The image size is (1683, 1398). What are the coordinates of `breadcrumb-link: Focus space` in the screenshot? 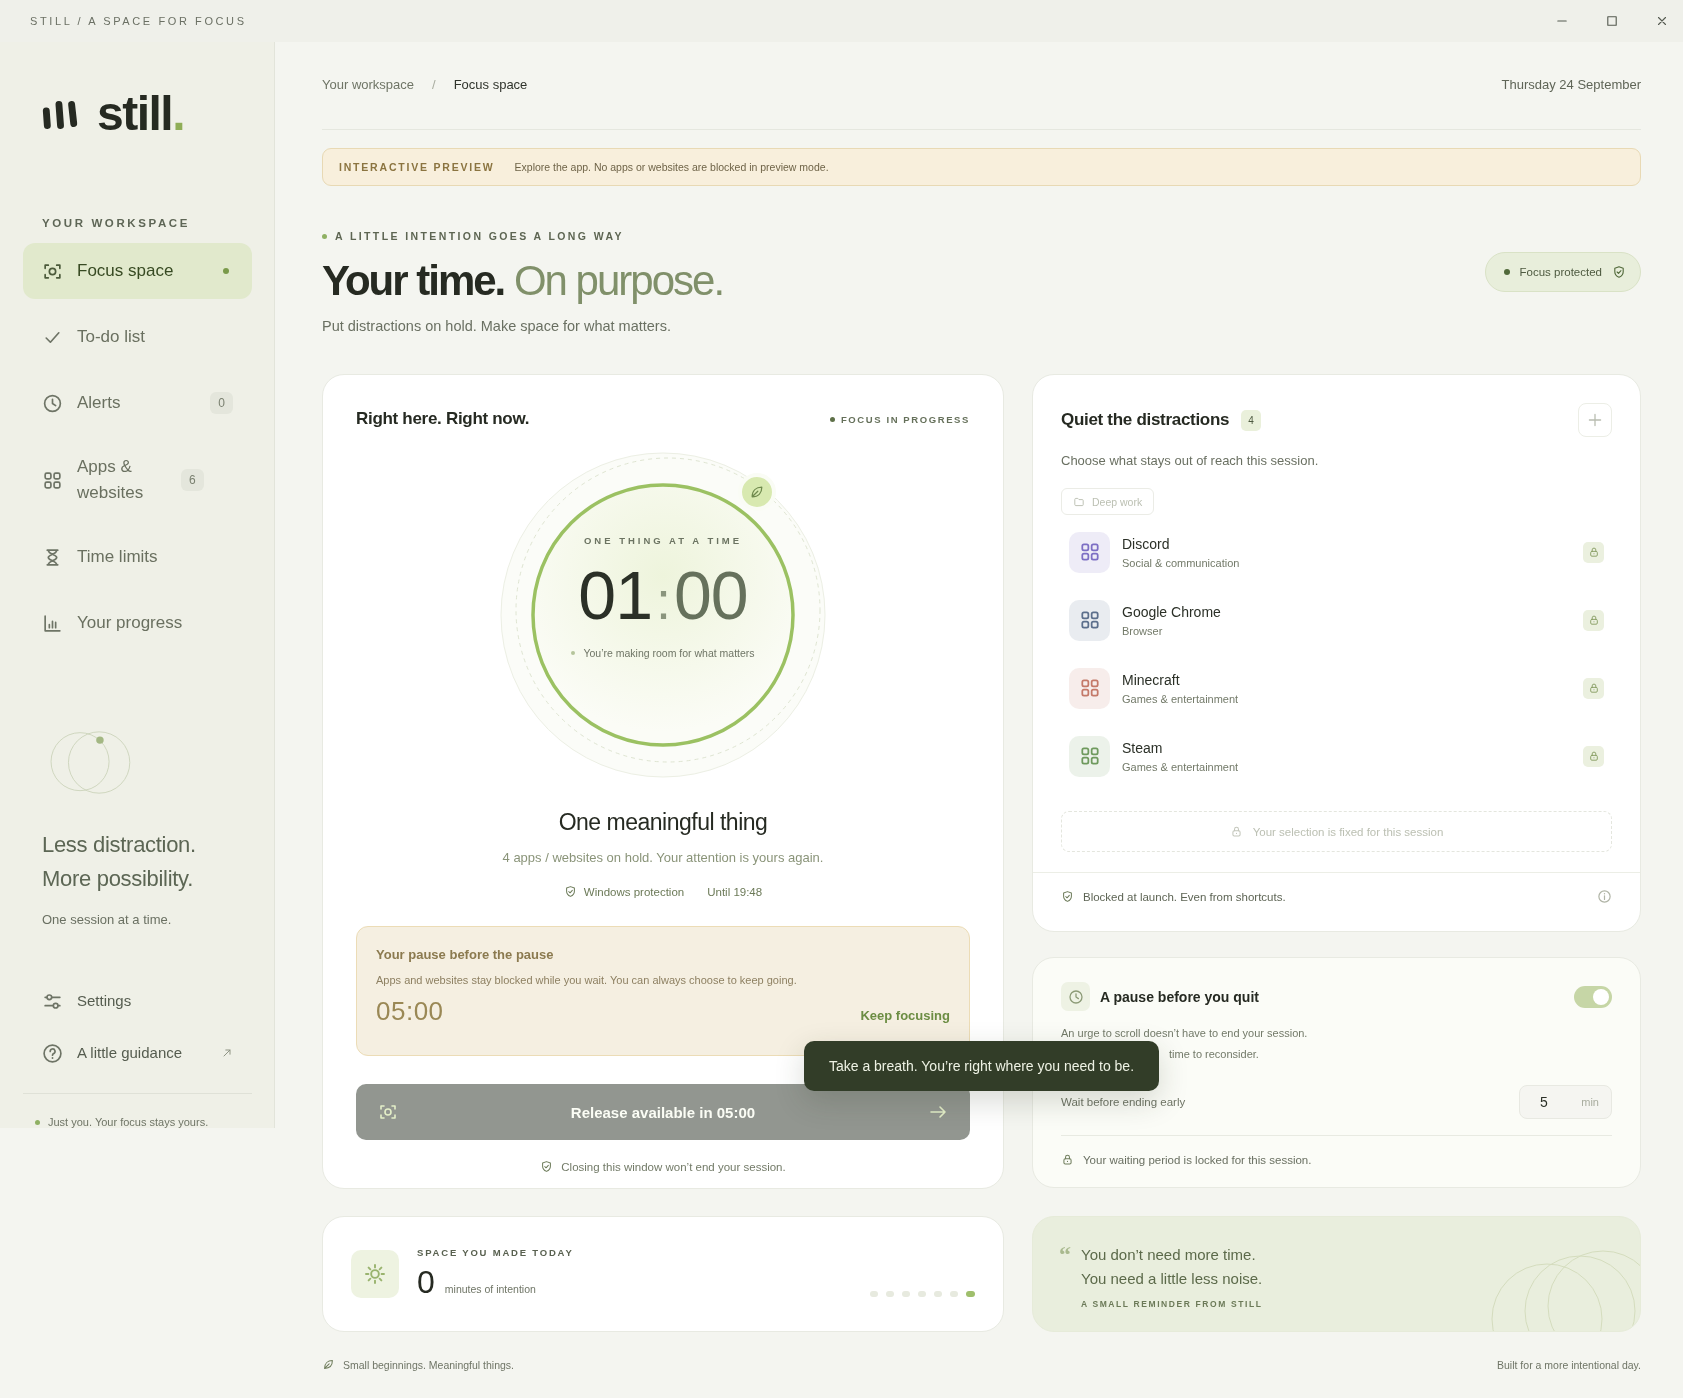 It's located at (490, 84).